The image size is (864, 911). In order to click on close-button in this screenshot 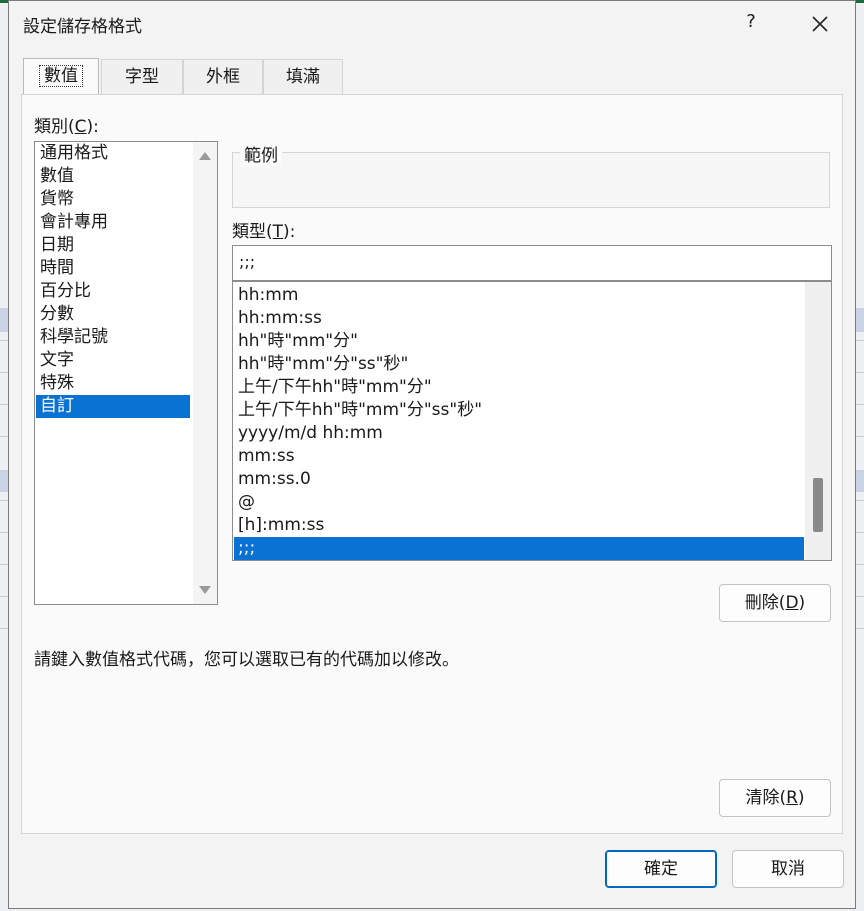, I will do `click(820, 24)`.